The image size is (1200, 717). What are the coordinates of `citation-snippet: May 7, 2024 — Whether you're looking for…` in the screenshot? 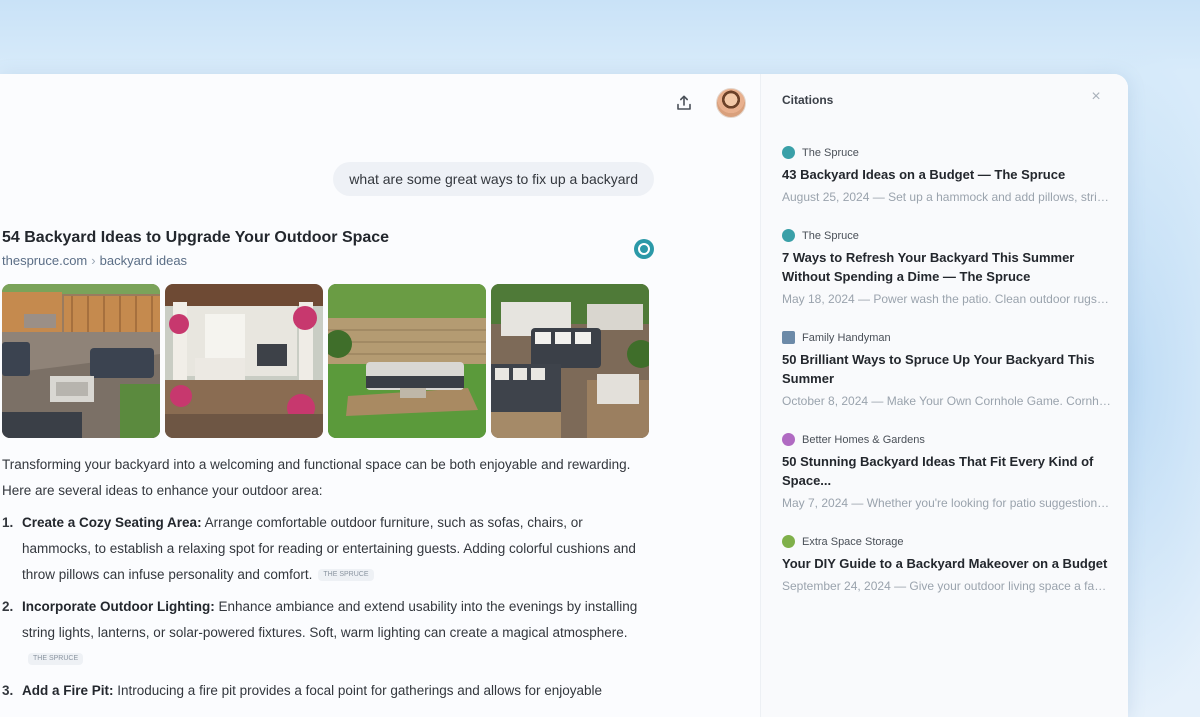 It's located at (947, 503).